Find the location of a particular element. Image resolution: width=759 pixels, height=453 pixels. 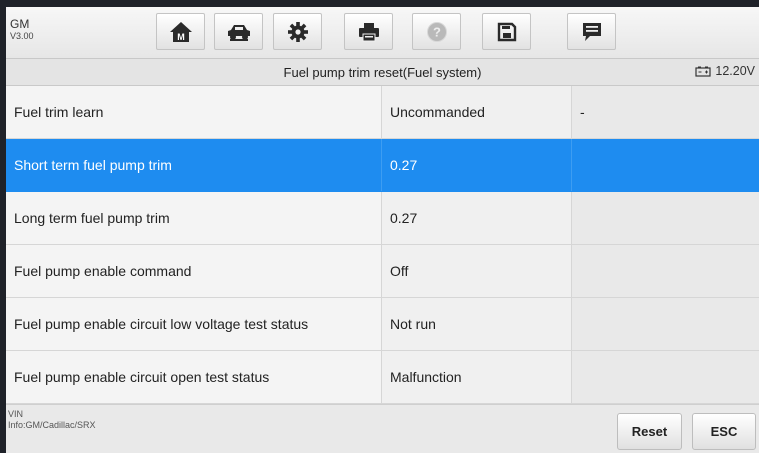

table-row: Fuel pump enable command Off is located at coordinates (382, 271).